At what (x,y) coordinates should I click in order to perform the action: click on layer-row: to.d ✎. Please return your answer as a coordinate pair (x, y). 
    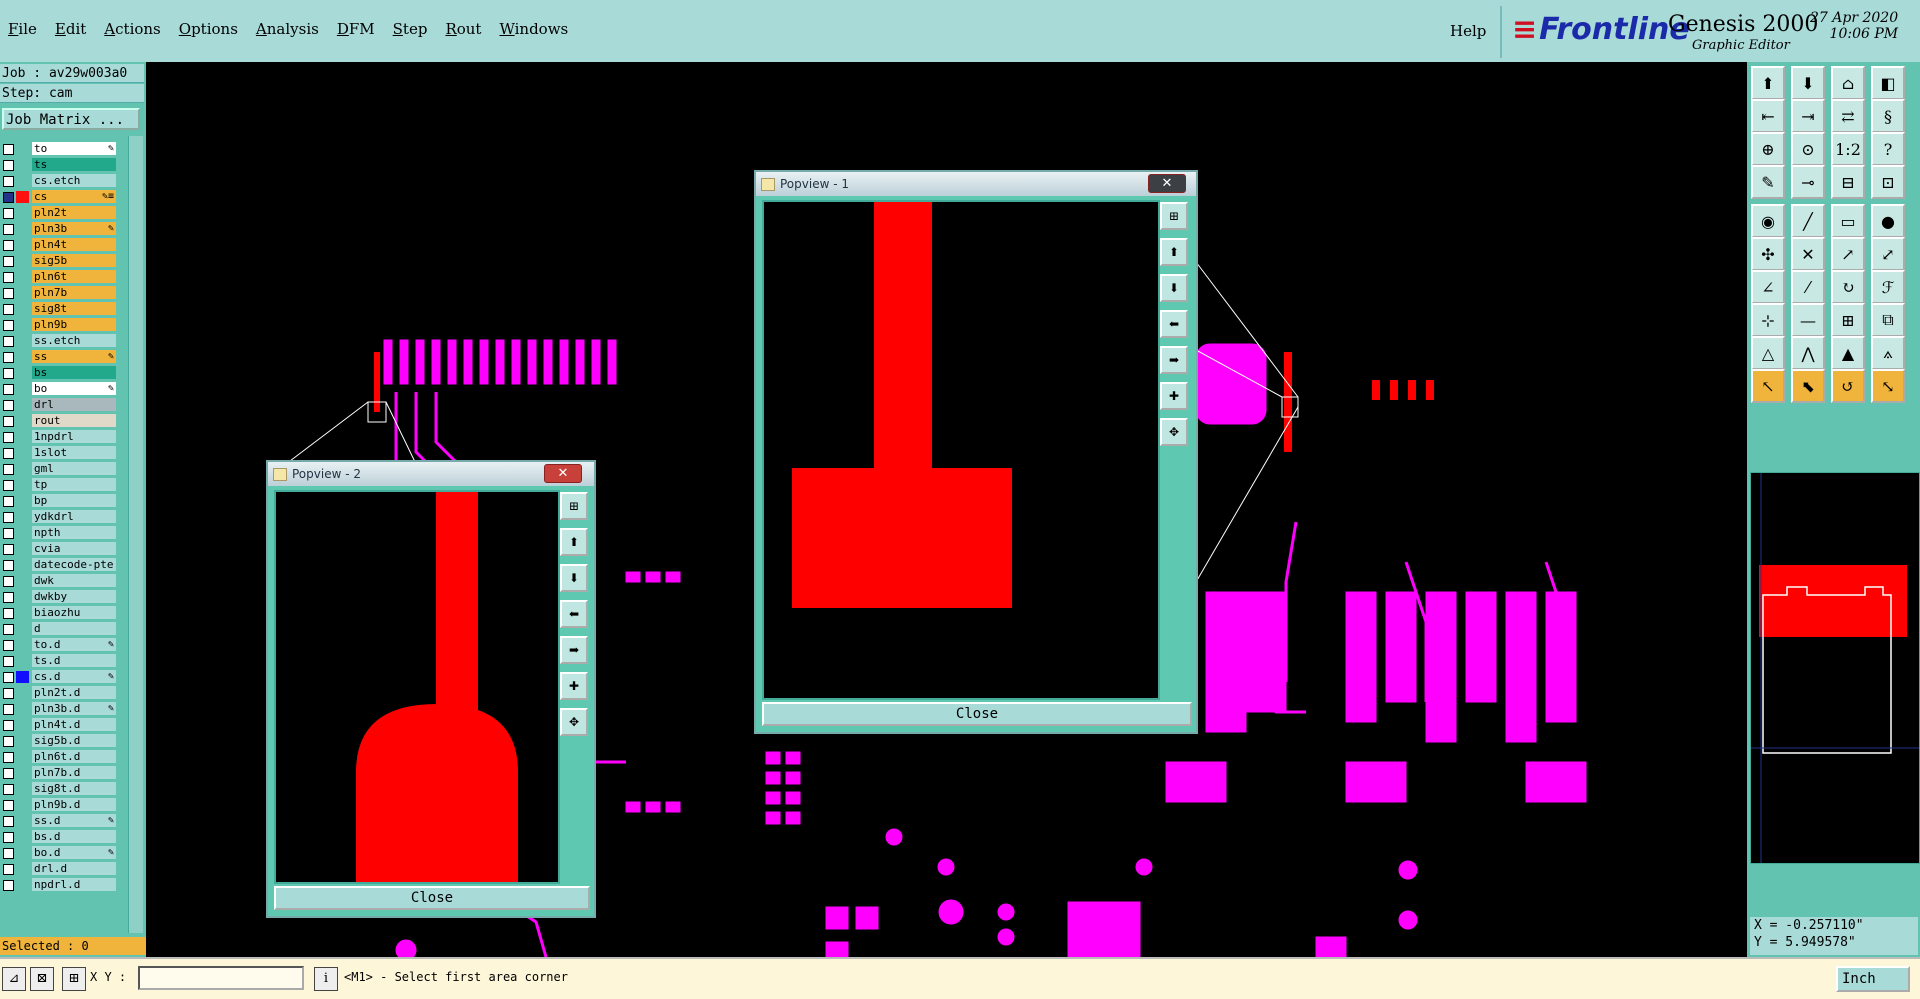
    Looking at the image, I should click on (60, 645).